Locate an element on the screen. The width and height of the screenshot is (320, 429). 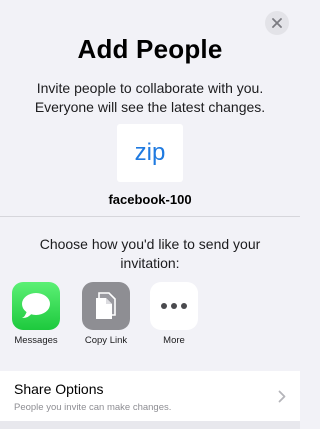
file-thumbnail: zip is located at coordinates (150, 153).